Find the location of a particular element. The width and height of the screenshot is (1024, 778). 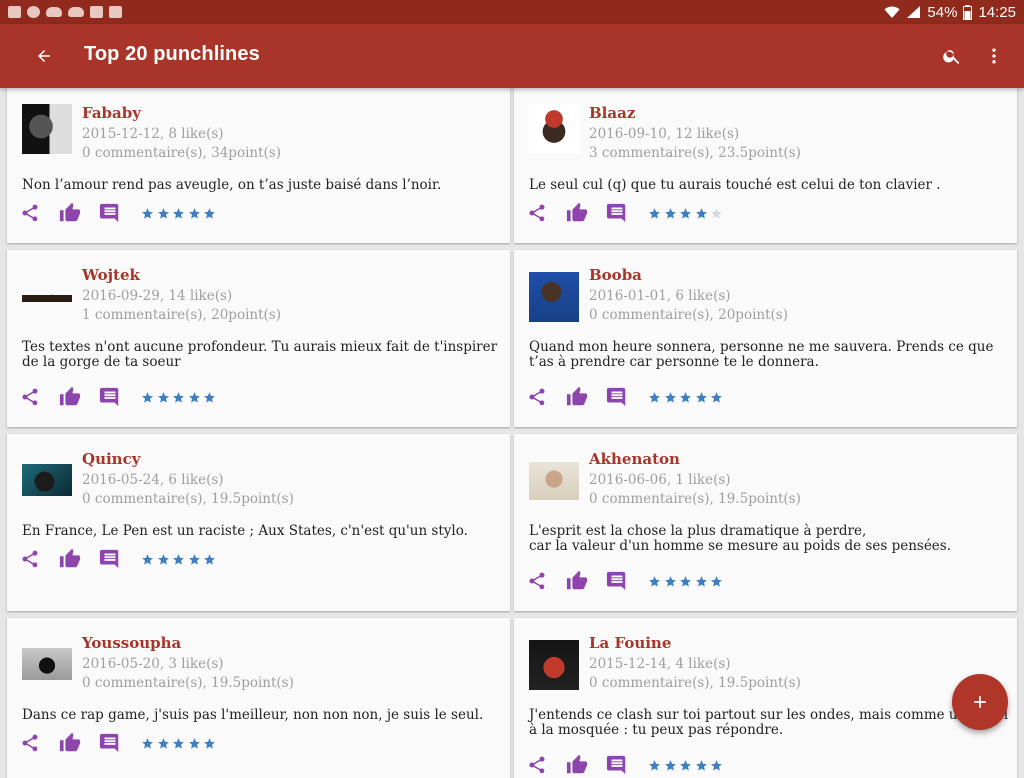

author-name: Akhenaton is located at coordinates (634, 459).